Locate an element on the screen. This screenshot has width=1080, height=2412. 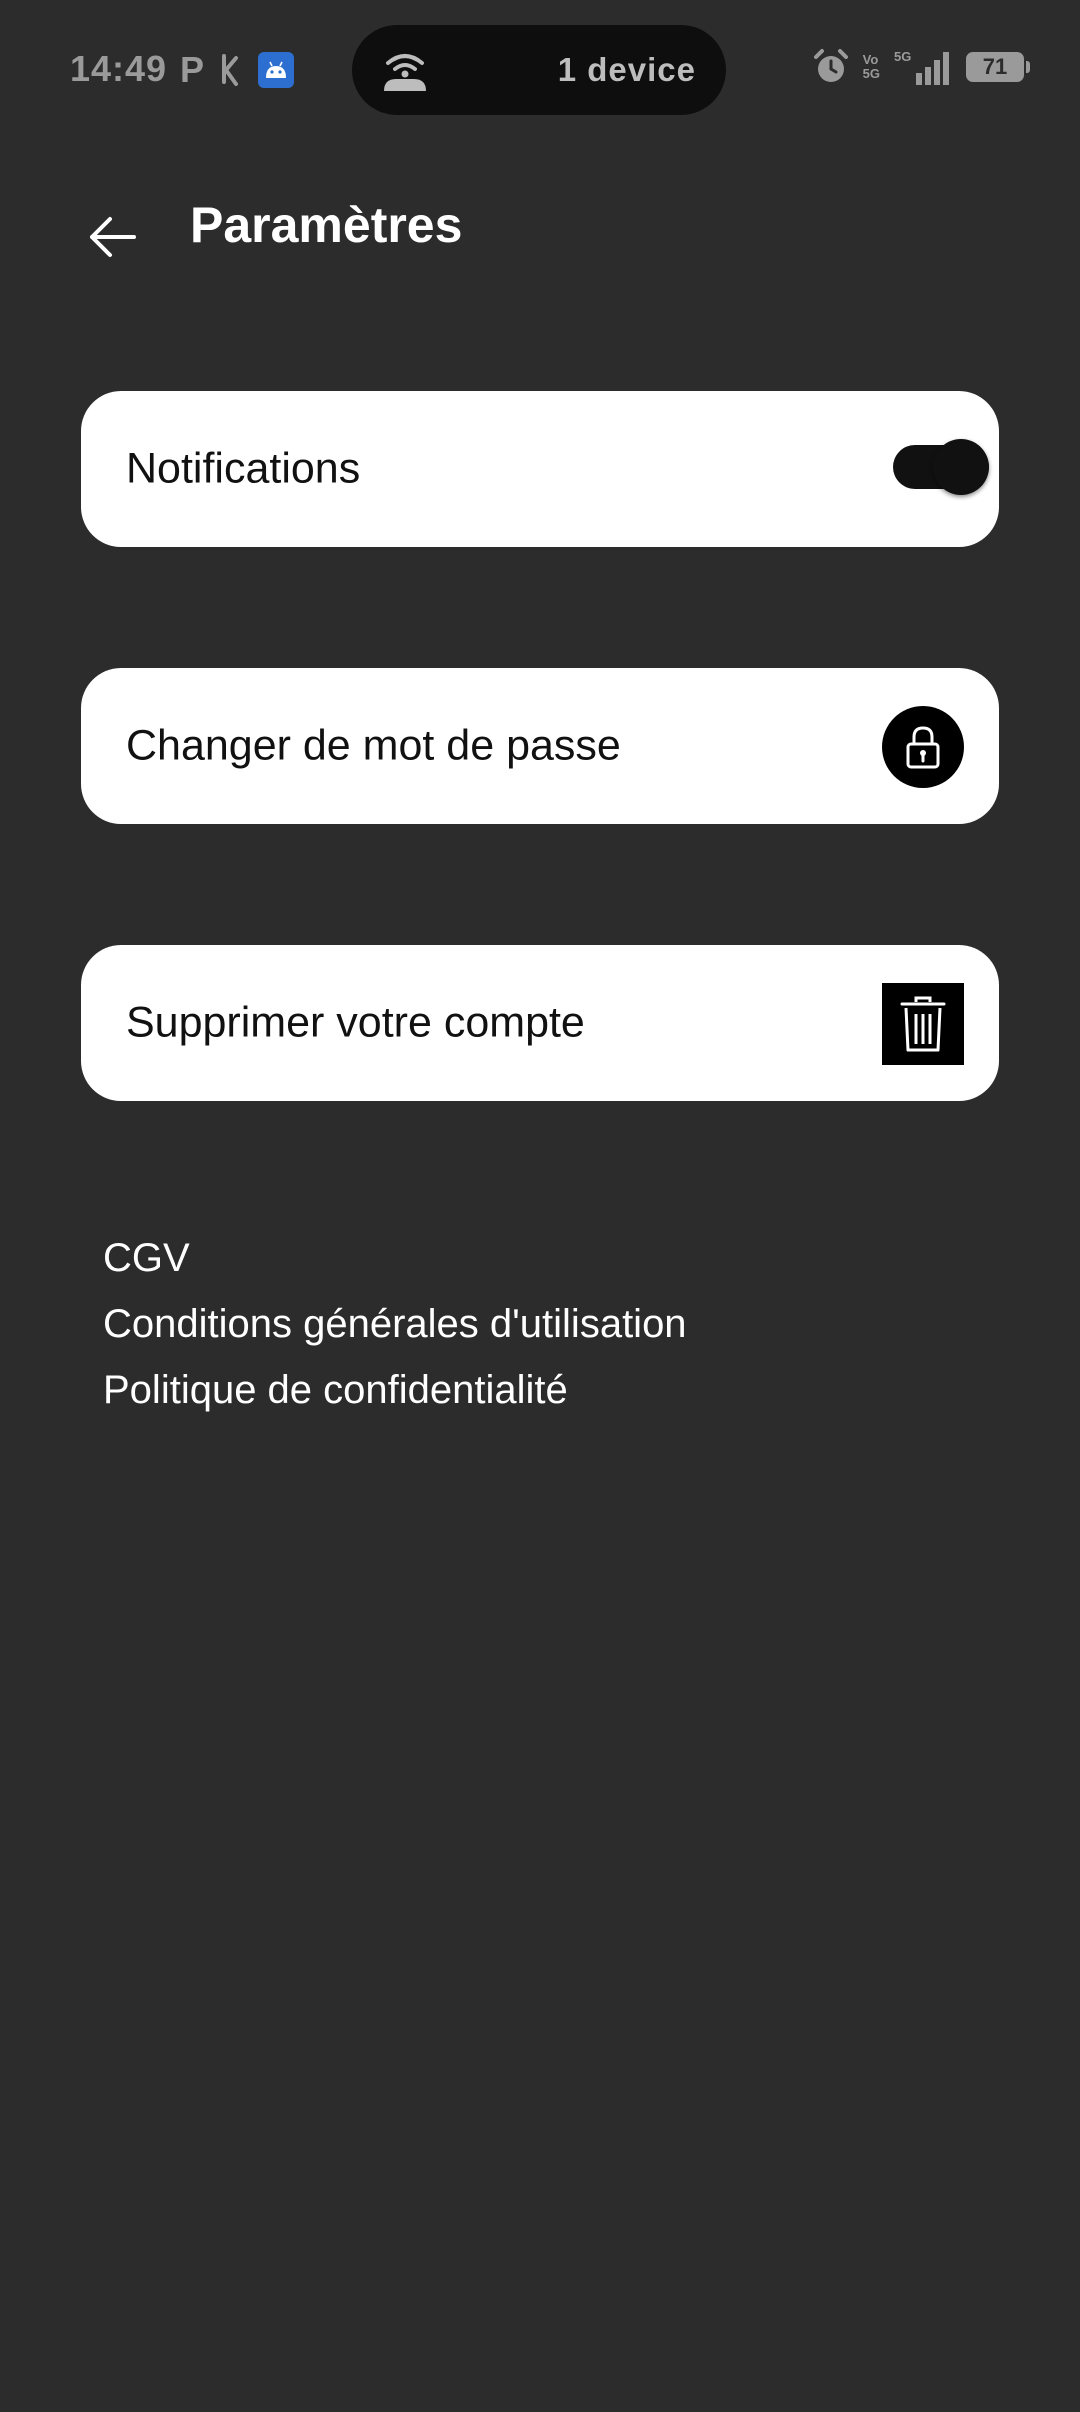
cgv-link: CGV is located at coordinates (395, 1258).